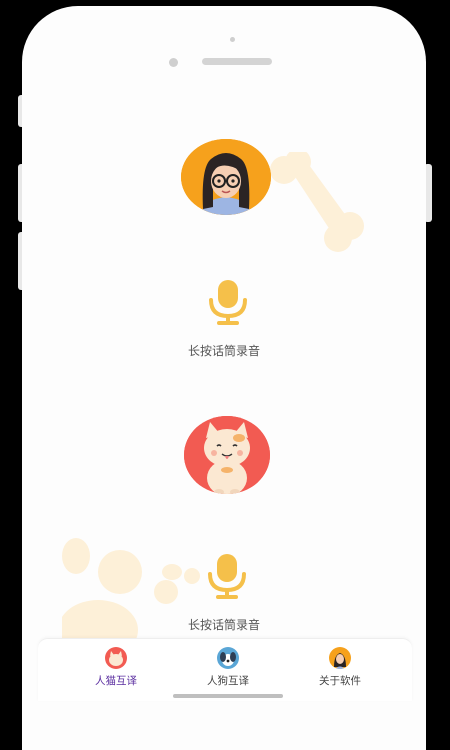 Image resolution: width=450 pixels, height=750 pixels. What do you see at coordinates (173, 62) in the screenshot?
I see `front-camera` at bounding box center [173, 62].